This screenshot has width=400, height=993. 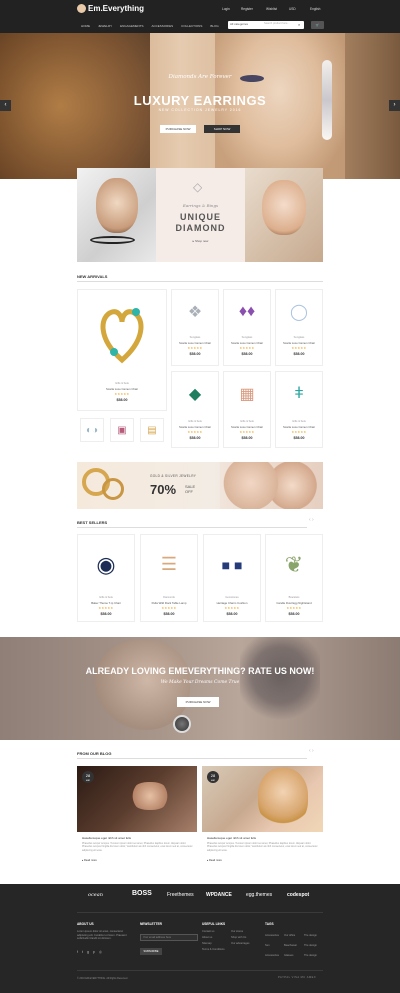 What do you see at coordinates (247, 354) in the screenshot?
I see `product-price: $58.00` at bounding box center [247, 354].